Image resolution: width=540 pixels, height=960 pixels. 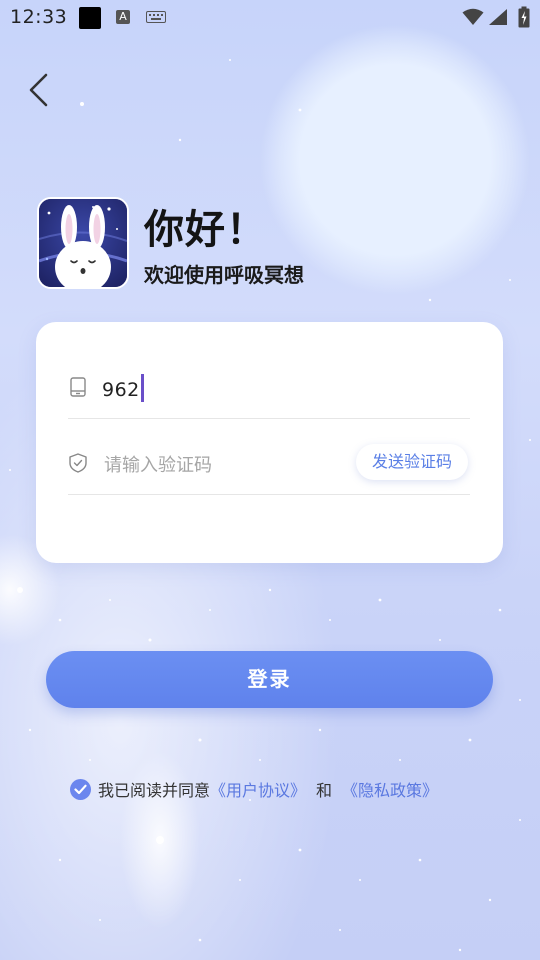 What do you see at coordinates (524, 17) in the screenshot?
I see `battery-icon` at bounding box center [524, 17].